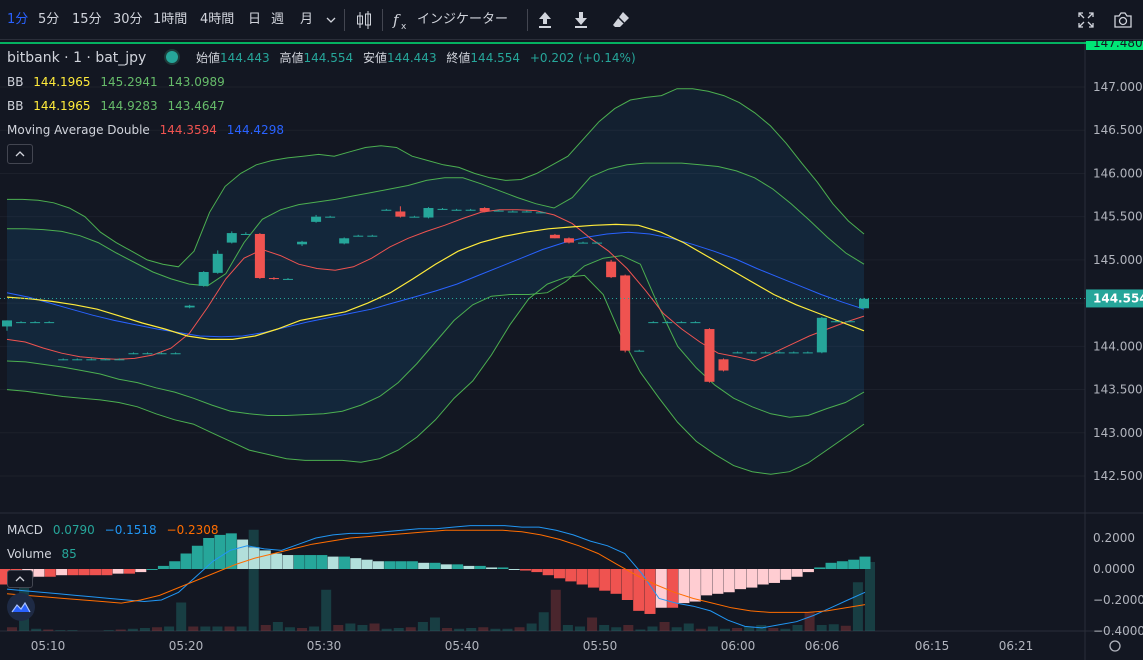  I want to click on bb2-upper: 144.9283, so click(129, 106).